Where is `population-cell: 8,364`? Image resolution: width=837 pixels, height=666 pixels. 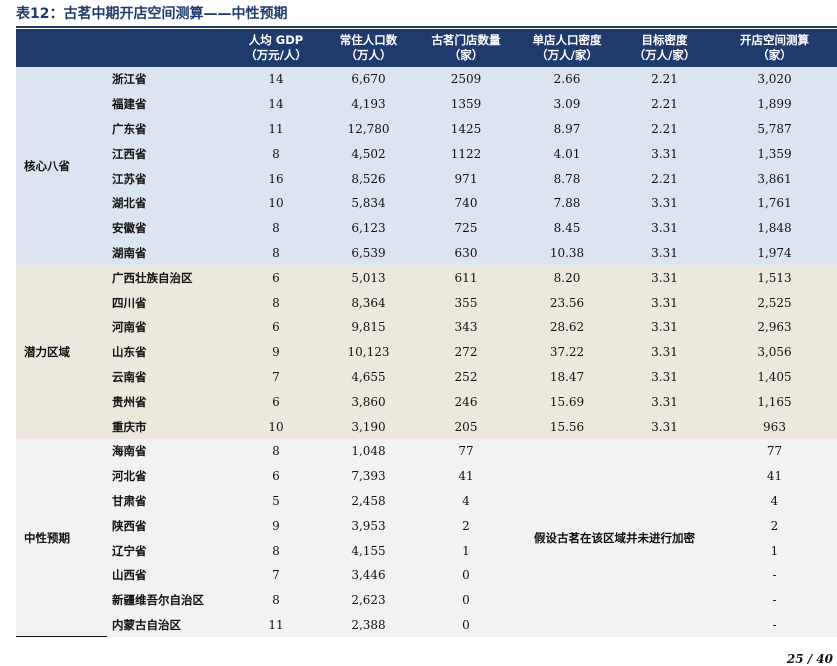
population-cell: 8,364 is located at coordinates (368, 302).